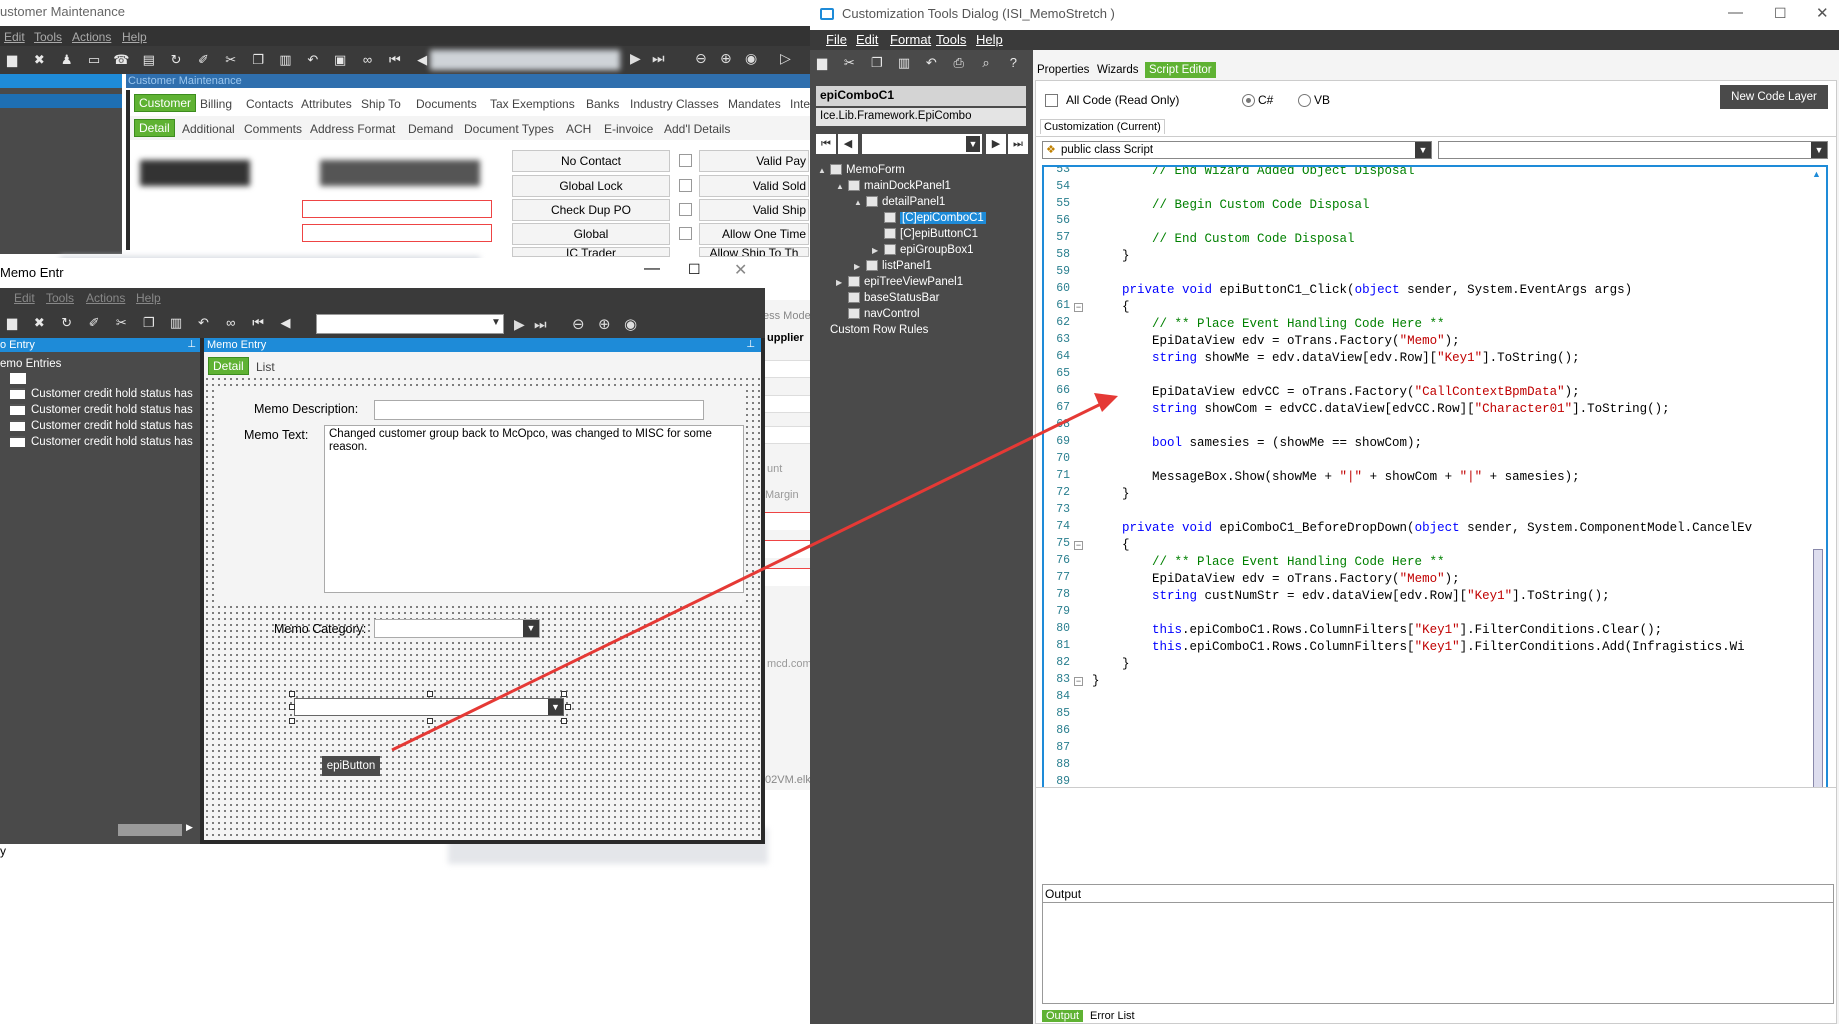  I want to click on arrow-shaft, so click(748, 576).